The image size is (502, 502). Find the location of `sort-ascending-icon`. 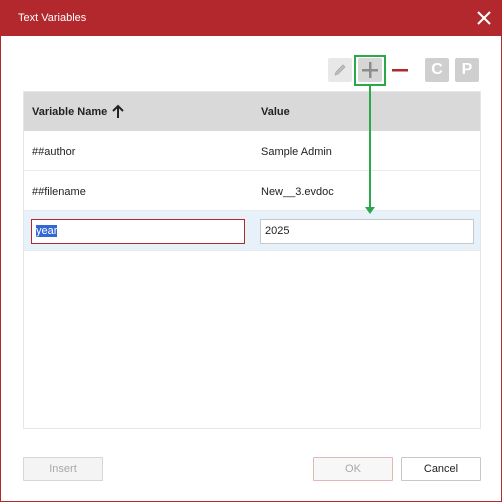

sort-ascending-icon is located at coordinates (118, 111).